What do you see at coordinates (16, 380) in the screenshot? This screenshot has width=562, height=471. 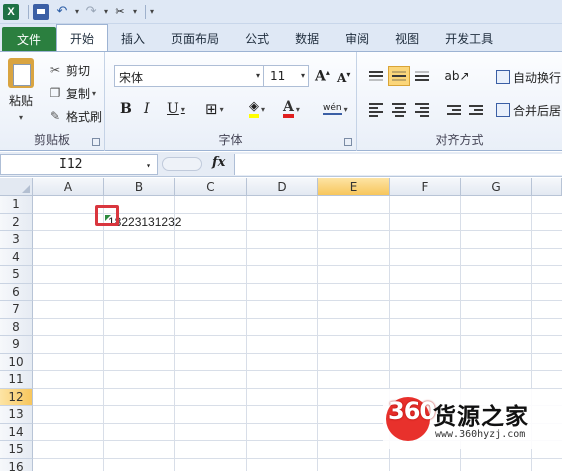 I see `row-header-11: 11` at bounding box center [16, 380].